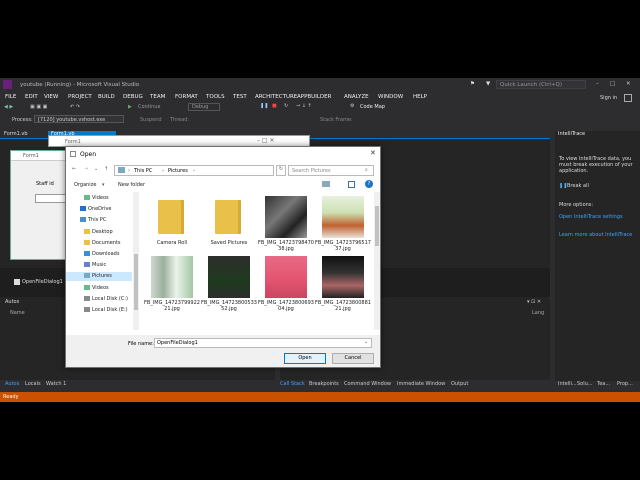 The image size is (640, 480). I want to click on nav-item-music: Music, so click(99, 265).